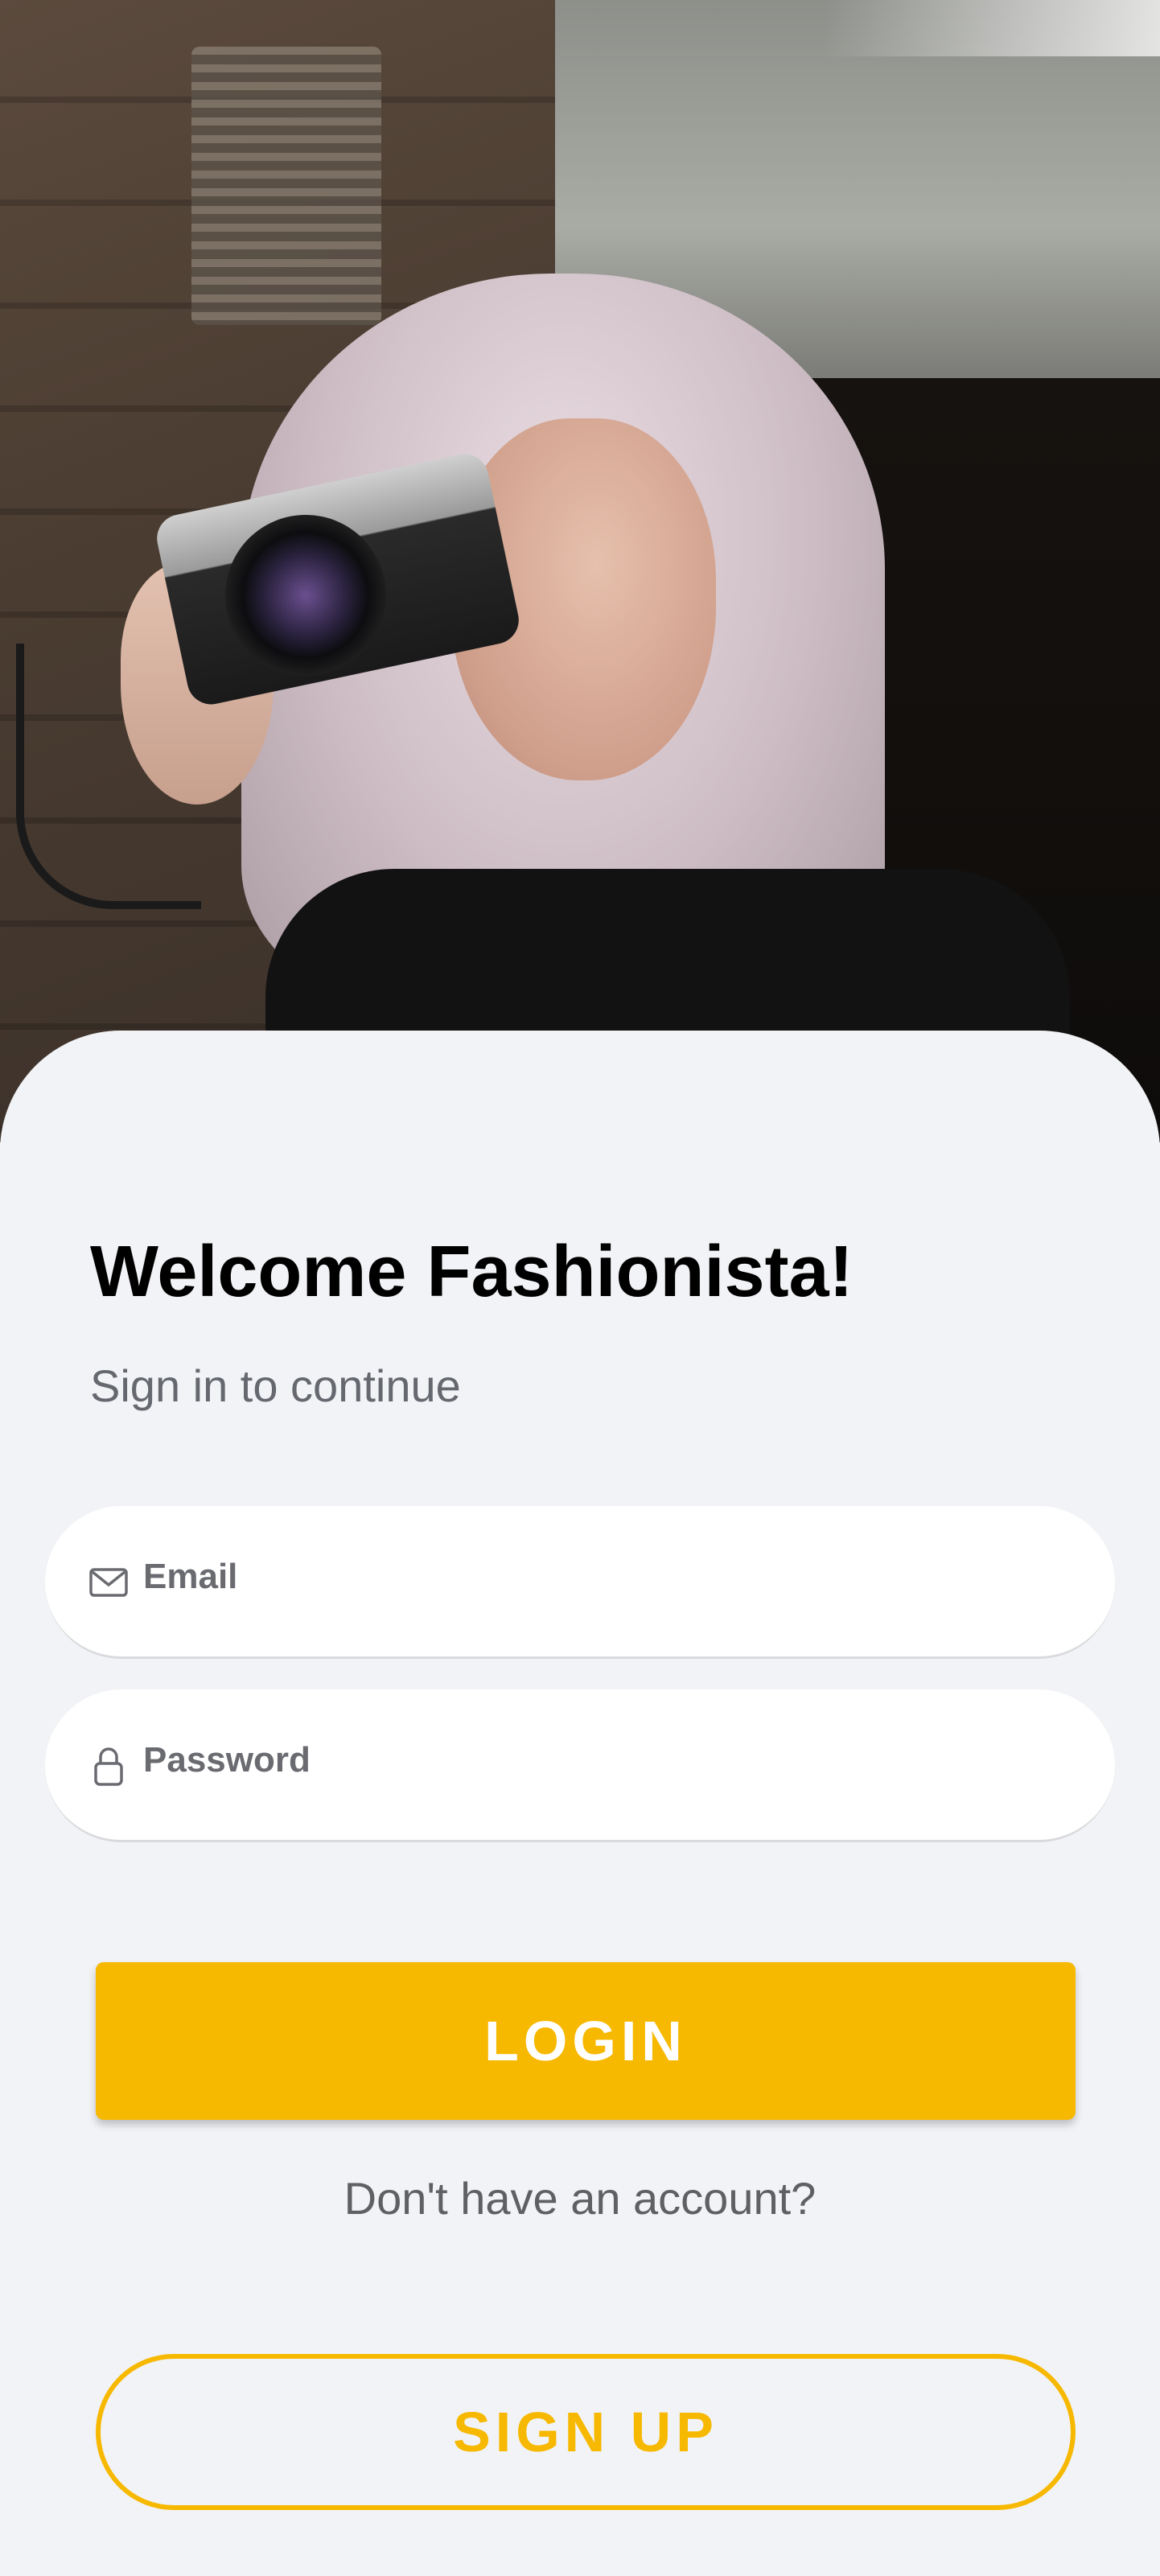  Describe the element at coordinates (286, 186) in the screenshot. I see `wall-vent` at that location.